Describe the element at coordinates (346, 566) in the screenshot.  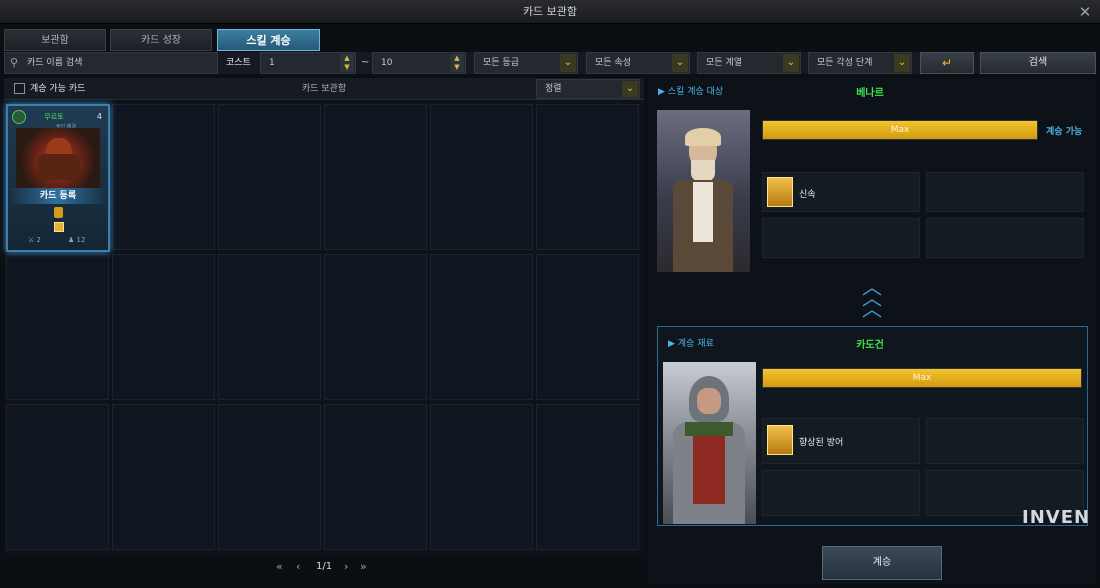
I see `next-page-button: ›` at that location.